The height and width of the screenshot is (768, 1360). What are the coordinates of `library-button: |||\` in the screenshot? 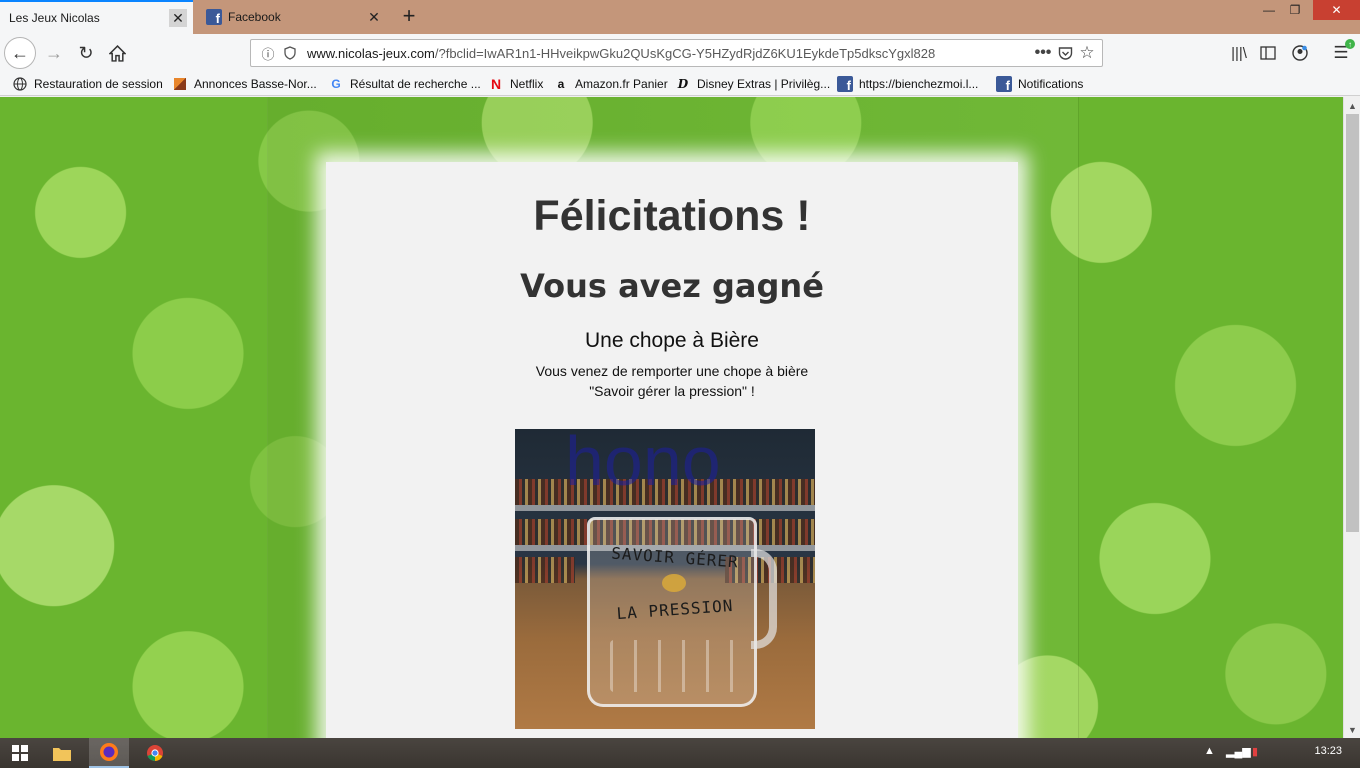 It's located at (1239, 53).